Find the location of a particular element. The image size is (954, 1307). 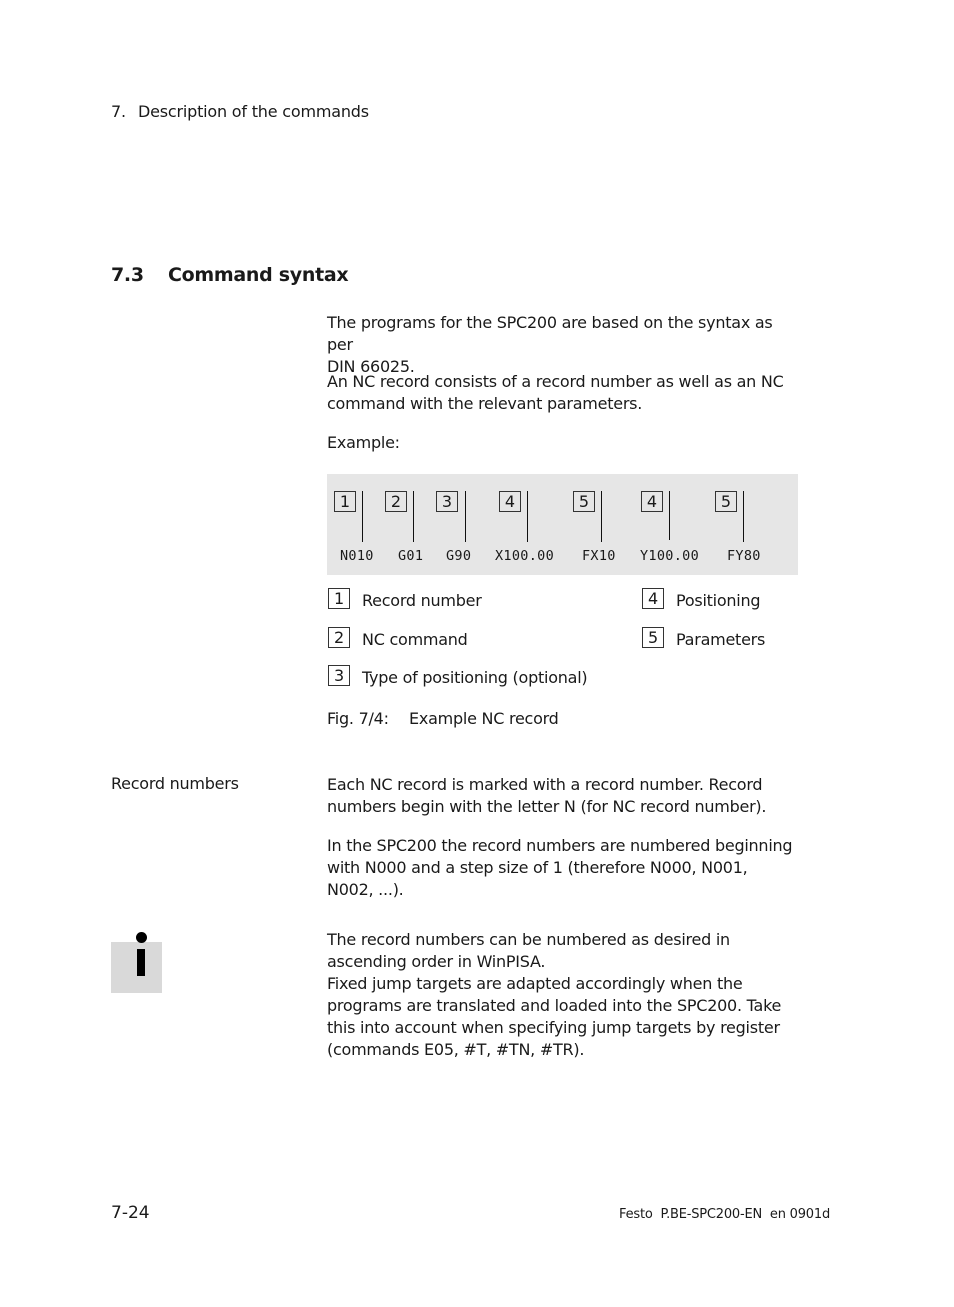

text-line: command with the relevant parameters. is located at coordinates (485, 403).